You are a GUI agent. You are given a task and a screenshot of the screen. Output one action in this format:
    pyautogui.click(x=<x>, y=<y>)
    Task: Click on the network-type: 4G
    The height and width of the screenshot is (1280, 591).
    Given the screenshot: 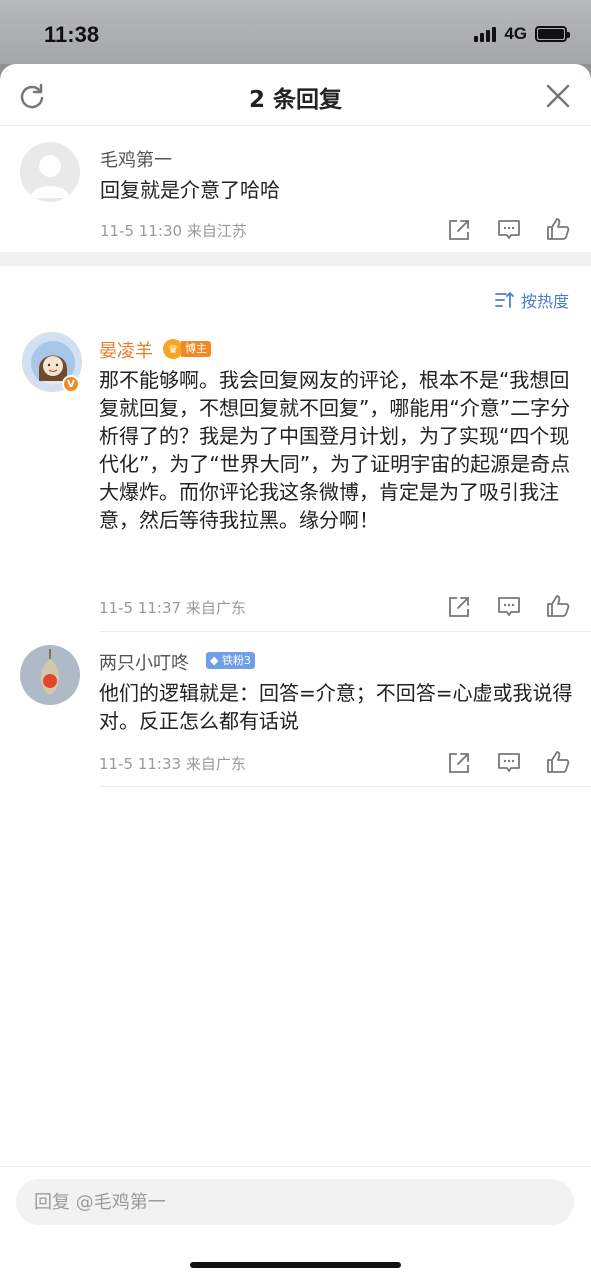 What is the action you would take?
    pyautogui.click(x=515, y=33)
    